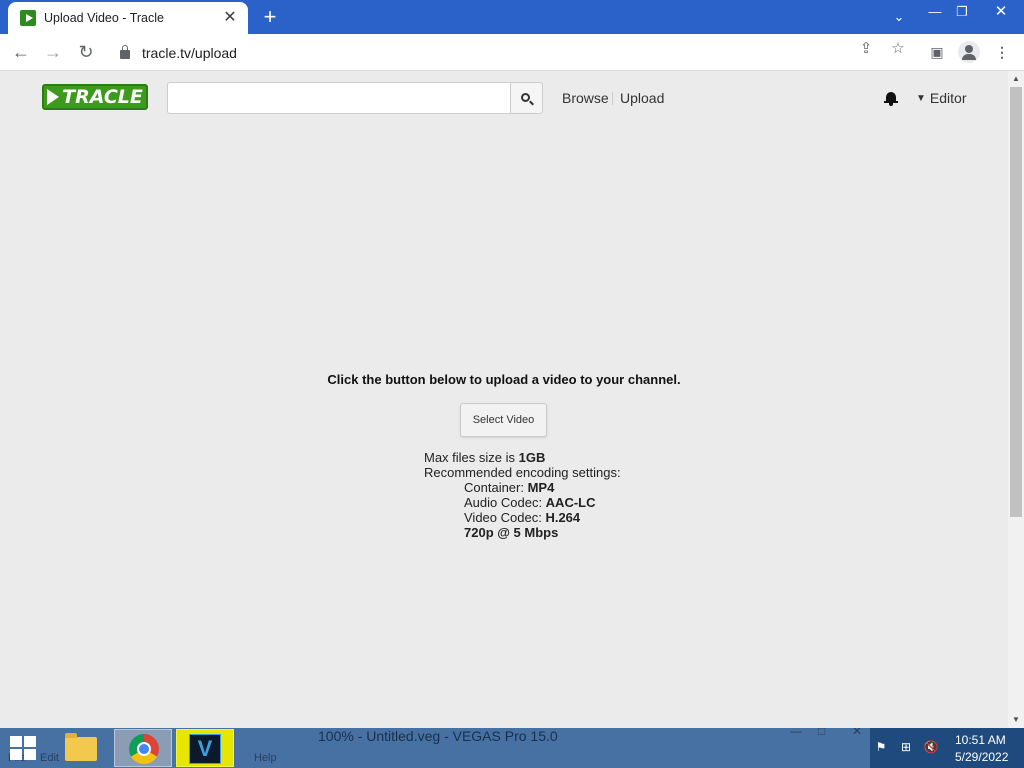 Image resolution: width=1024 pixels, height=768 pixels. I want to click on nav-browse-link: Browse, so click(585, 98).